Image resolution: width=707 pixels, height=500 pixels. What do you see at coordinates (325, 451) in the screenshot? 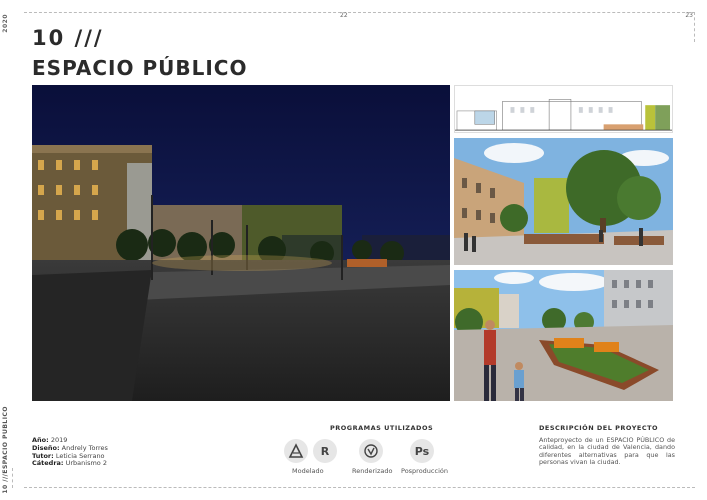
I see `revit-icon: R` at bounding box center [325, 451].